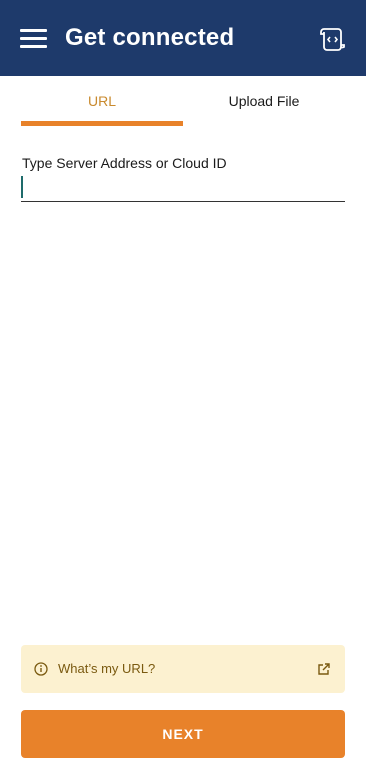  What do you see at coordinates (183, 734) in the screenshot?
I see `next-button: NEXT` at bounding box center [183, 734].